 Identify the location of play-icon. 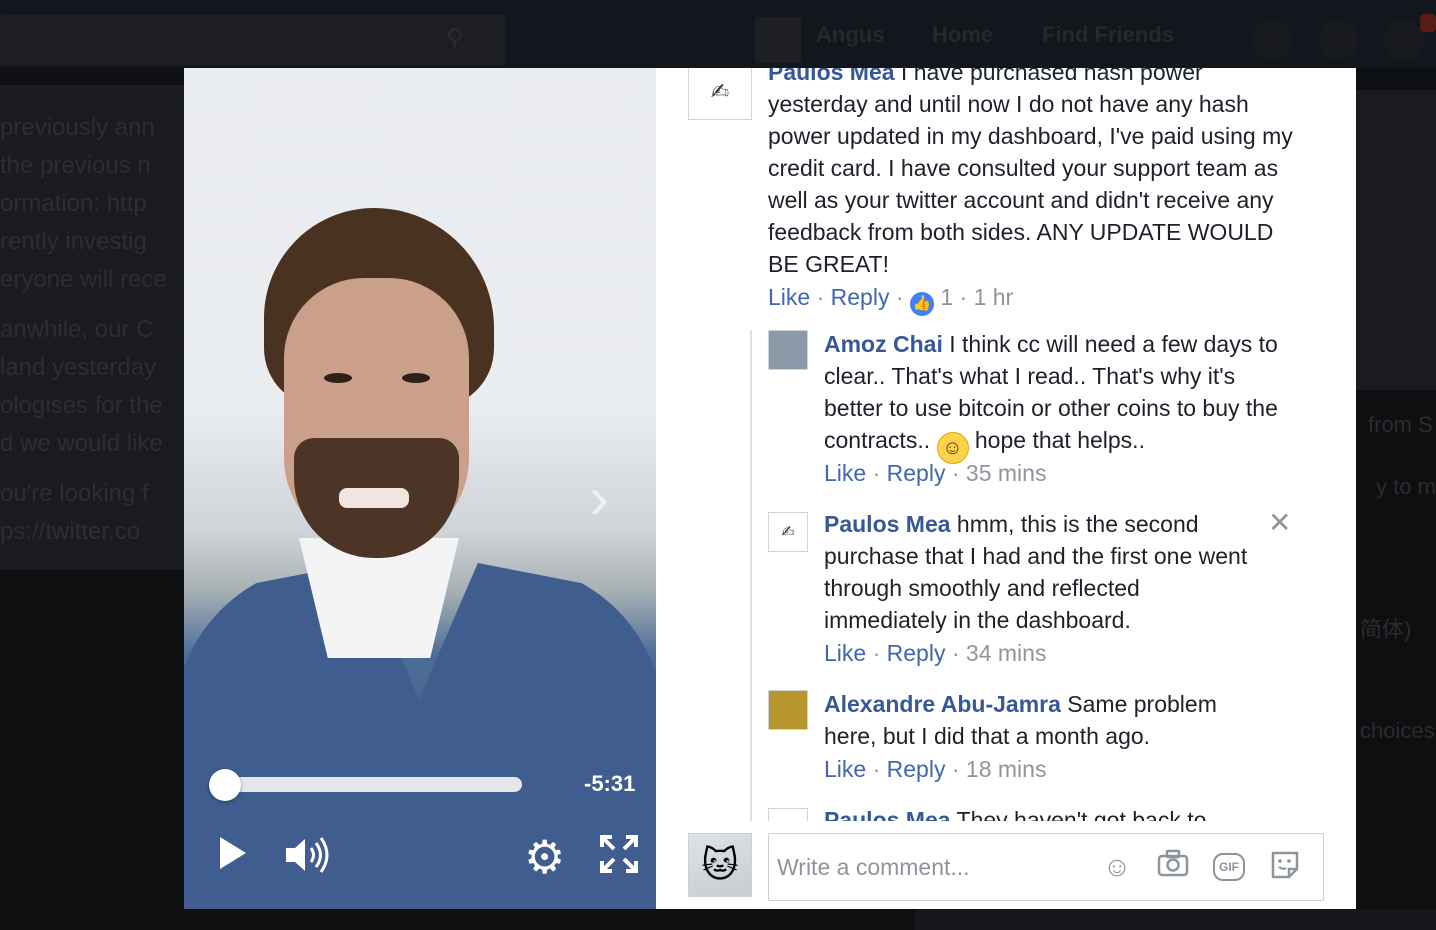
(233, 853).